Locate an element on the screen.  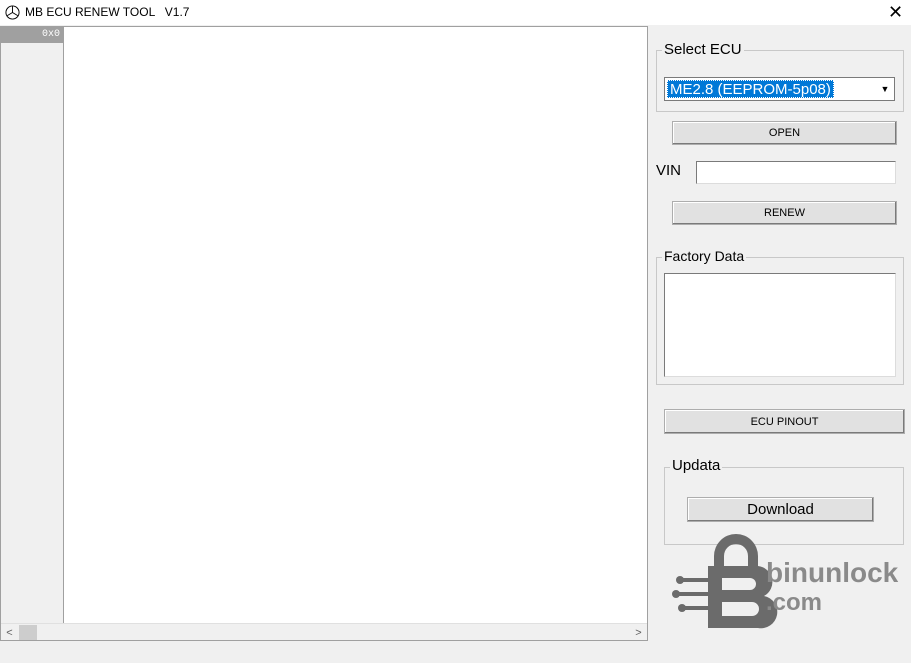
scroll-left-icon: < is located at coordinates (9, 632).